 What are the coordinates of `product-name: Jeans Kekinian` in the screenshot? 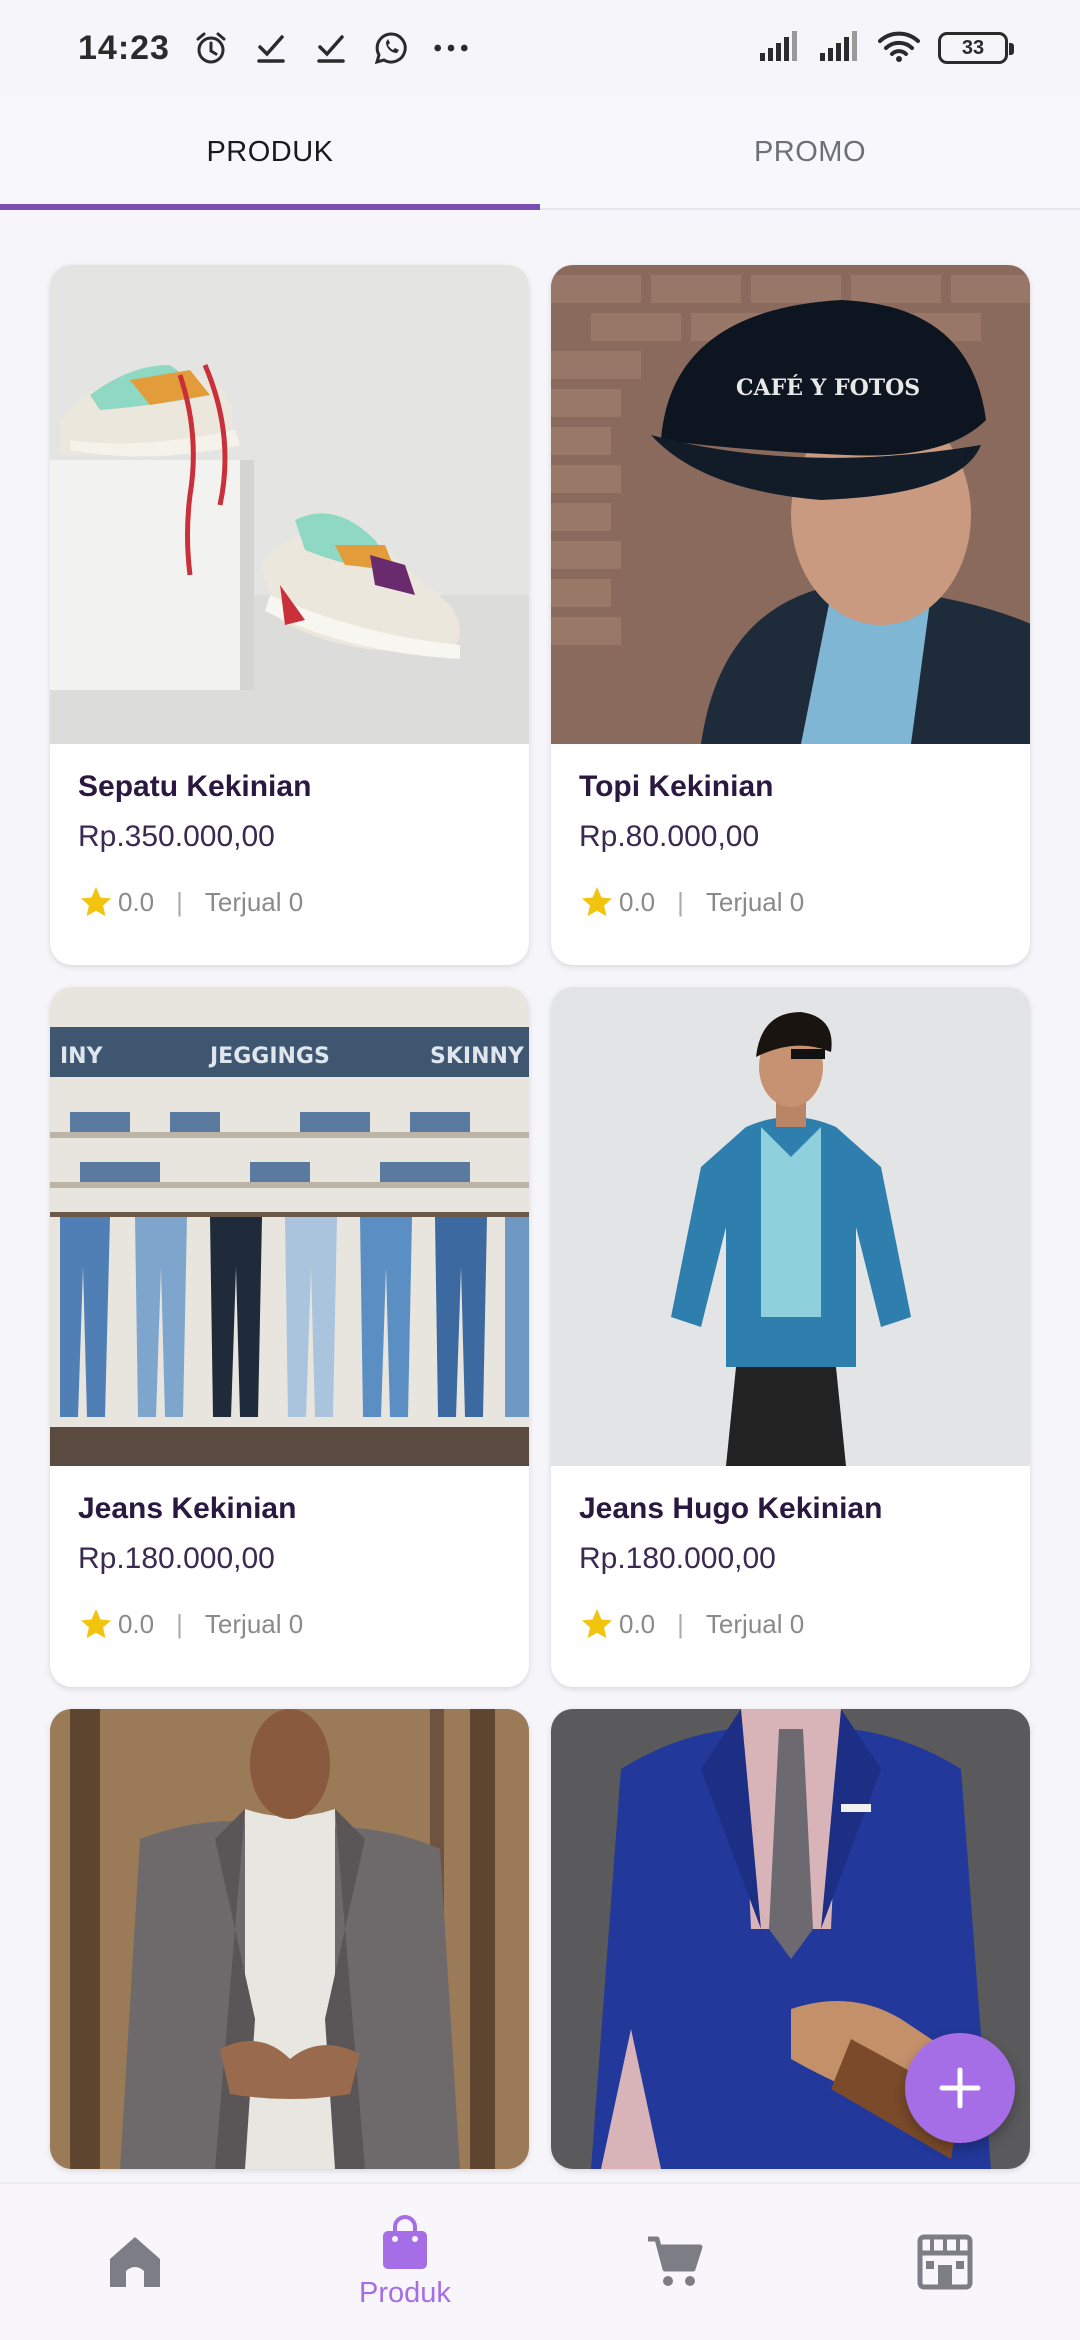 It's located at (187, 1508).